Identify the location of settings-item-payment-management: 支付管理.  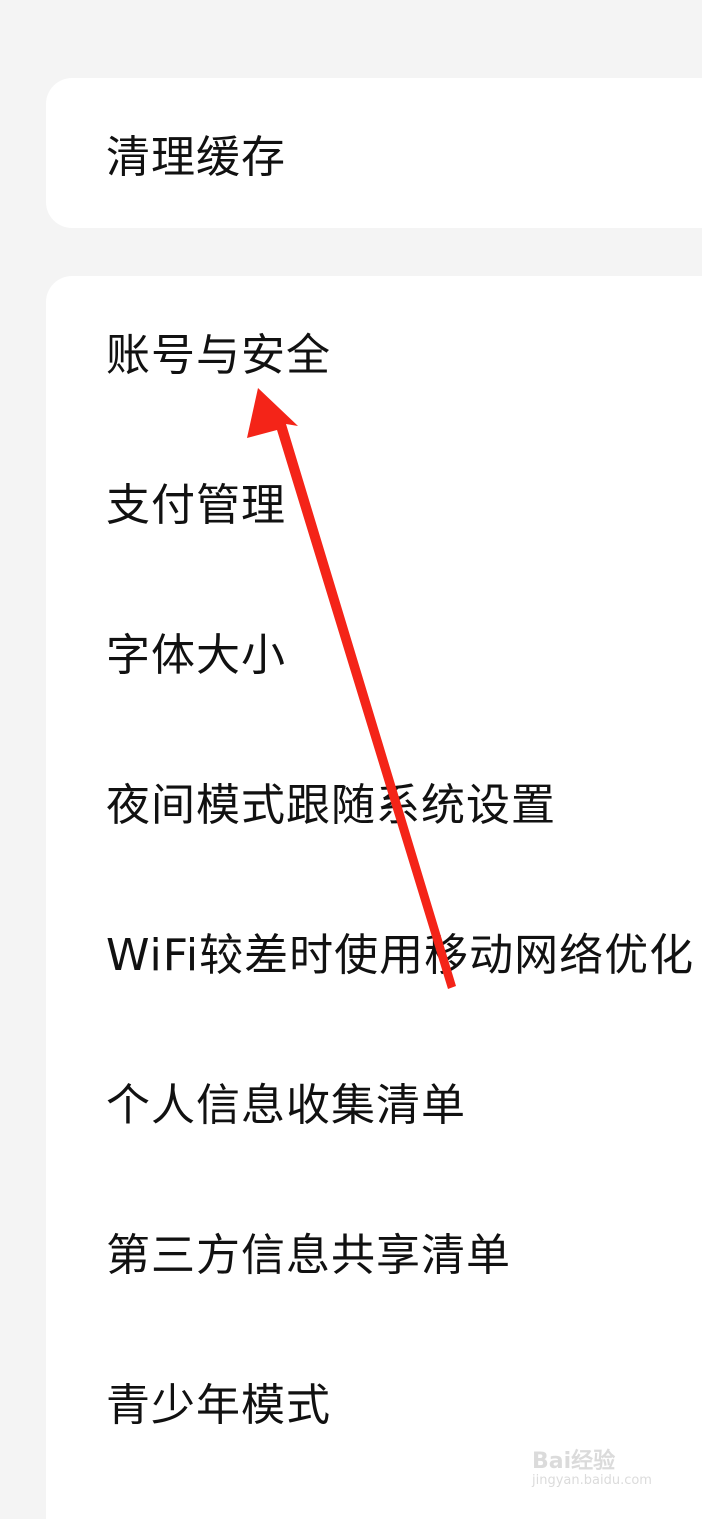
(374, 501).